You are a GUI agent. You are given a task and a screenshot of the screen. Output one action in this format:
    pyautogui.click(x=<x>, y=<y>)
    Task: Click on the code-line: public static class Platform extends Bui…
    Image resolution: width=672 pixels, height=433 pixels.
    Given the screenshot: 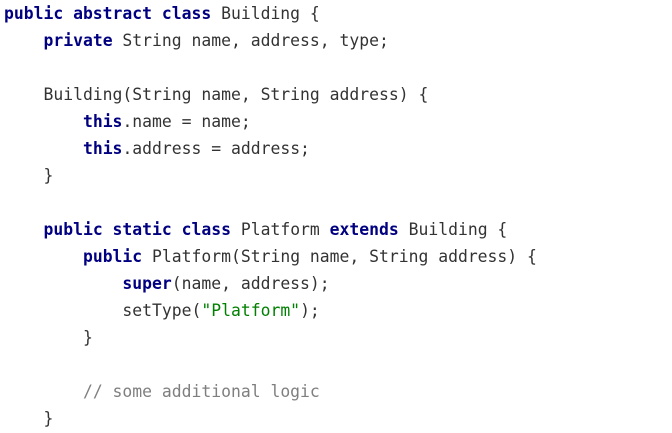 What is the action you would take?
    pyautogui.click(x=336, y=229)
    